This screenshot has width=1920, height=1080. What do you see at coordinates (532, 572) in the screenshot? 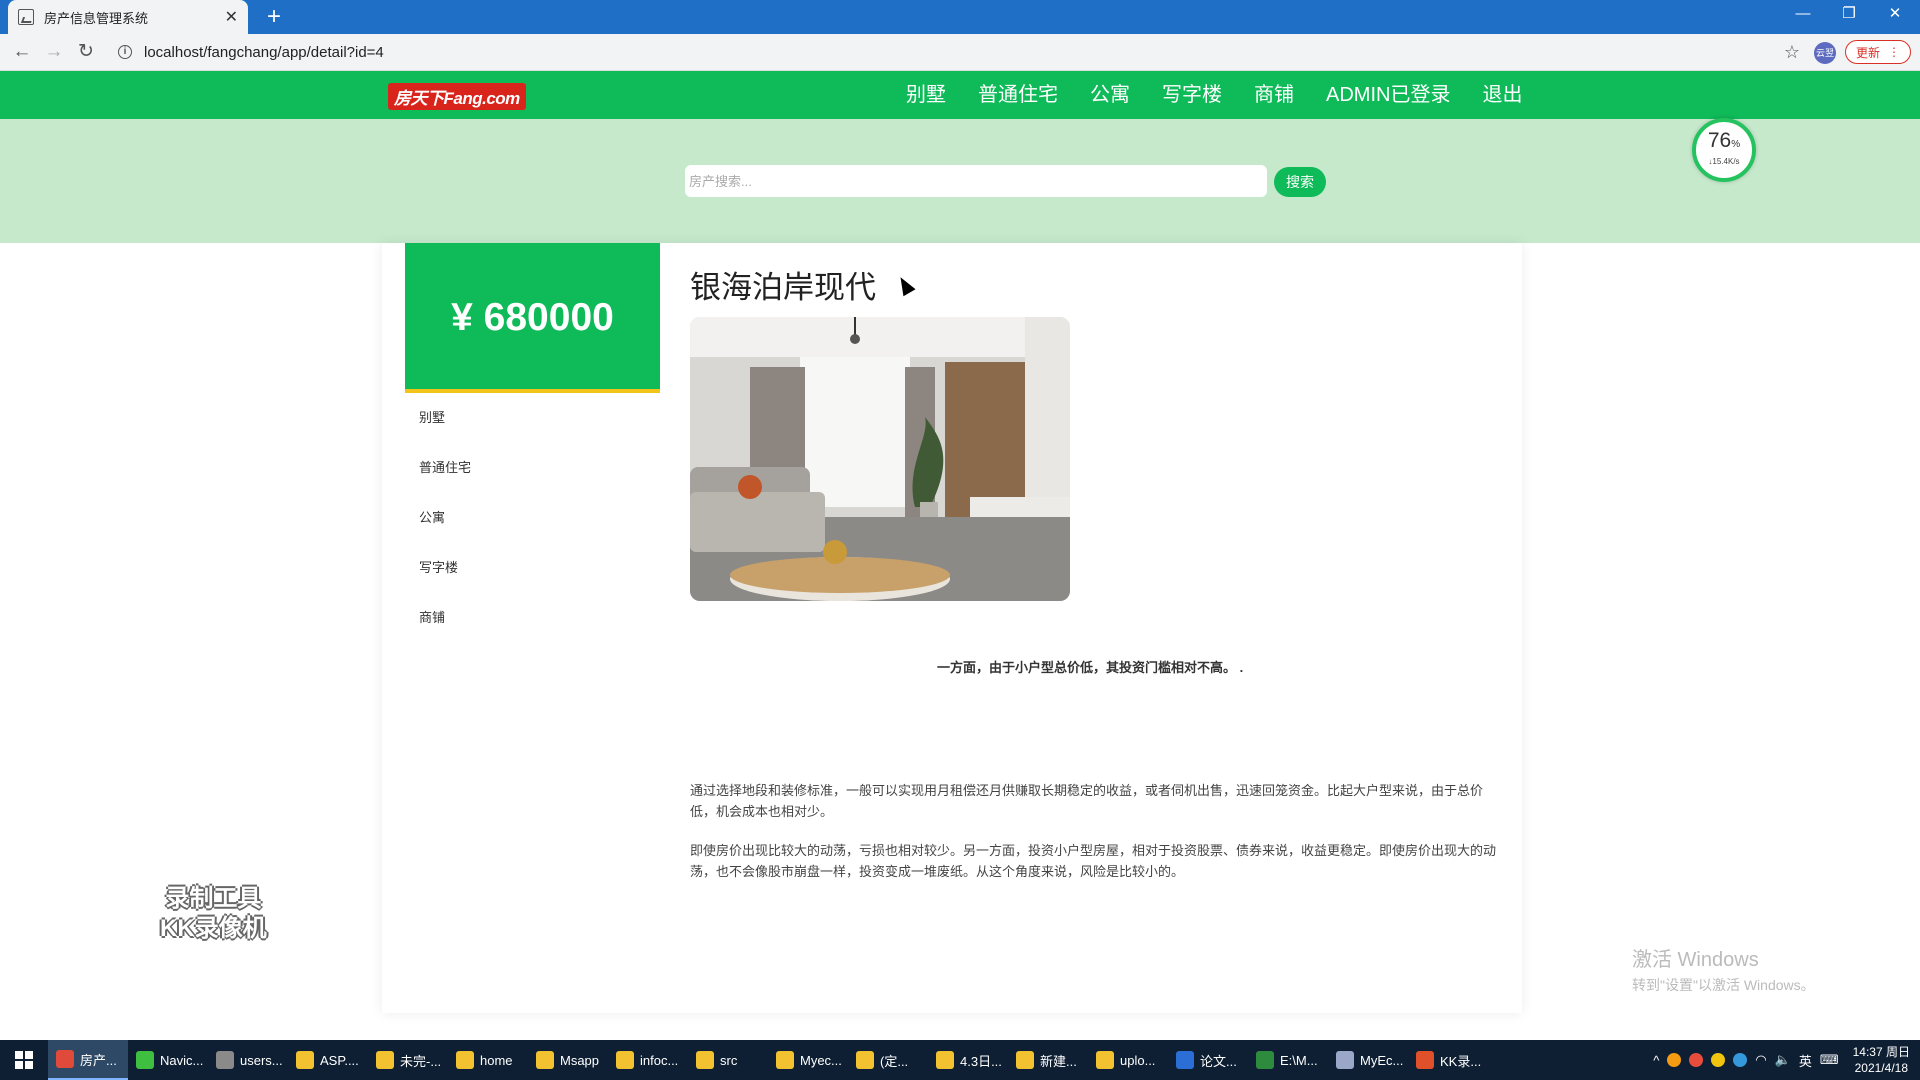
I see `side-item-office: 写字楼` at bounding box center [532, 572].